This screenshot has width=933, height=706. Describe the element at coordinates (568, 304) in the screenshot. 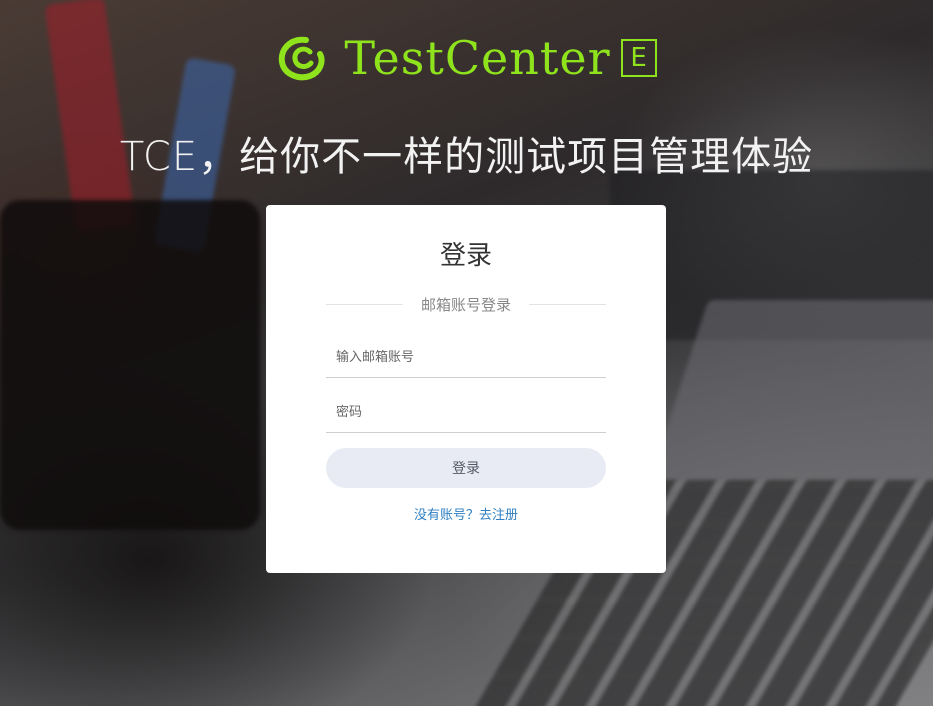

I see `divider-line-right` at that location.